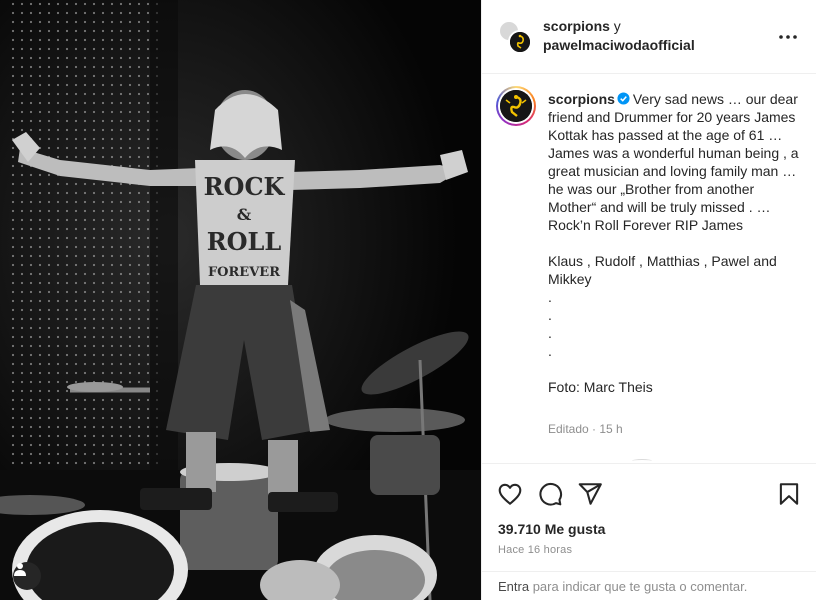  Describe the element at coordinates (535, 550) in the screenshot. I see `post-timestamp: Hace 16 horas` at that location.